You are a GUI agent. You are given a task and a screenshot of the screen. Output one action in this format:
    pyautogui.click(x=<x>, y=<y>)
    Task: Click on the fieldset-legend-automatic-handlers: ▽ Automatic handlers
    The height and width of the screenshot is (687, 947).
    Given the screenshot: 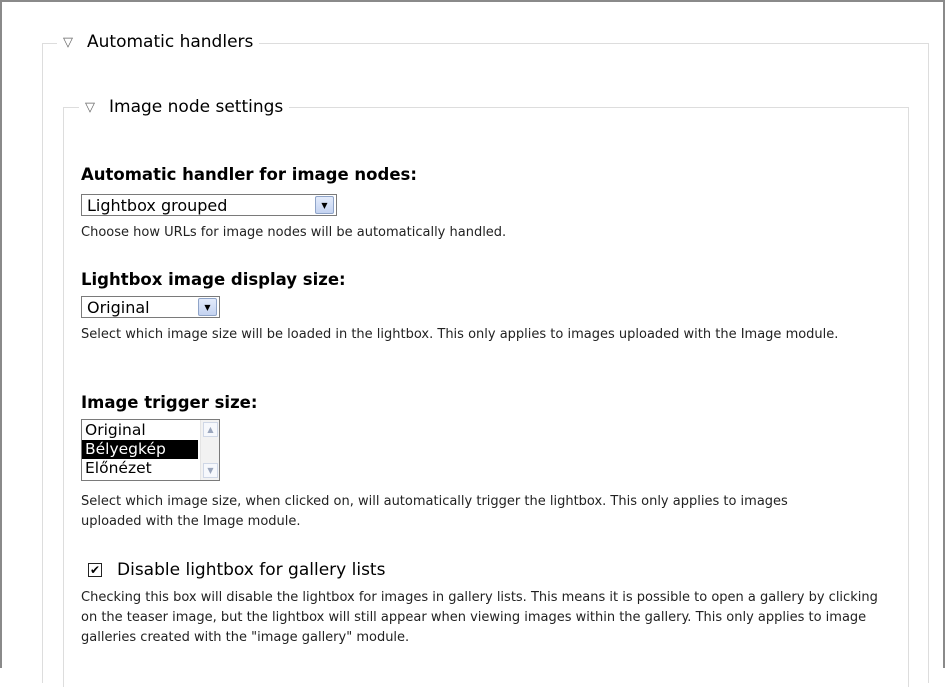 What is the action you would take?
    pyautogui.click(x=158, y=42)
    